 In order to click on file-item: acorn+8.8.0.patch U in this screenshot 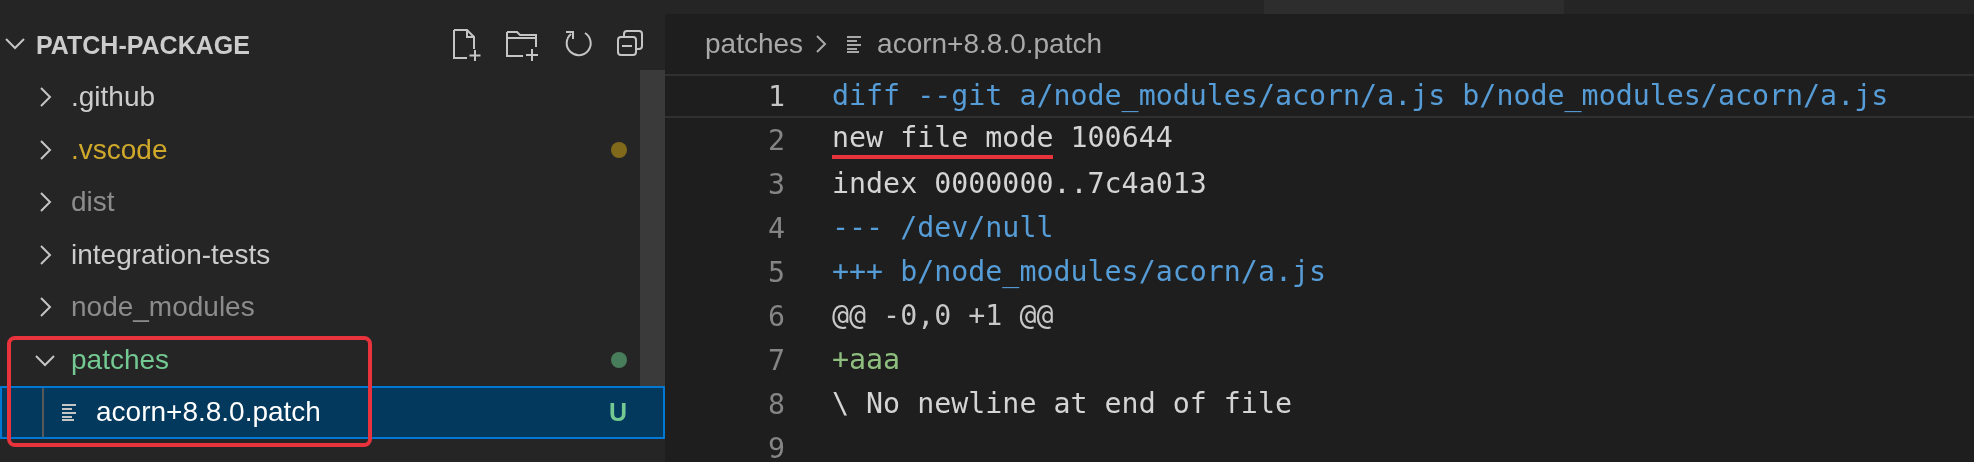, I will do `click(332, 412)`.